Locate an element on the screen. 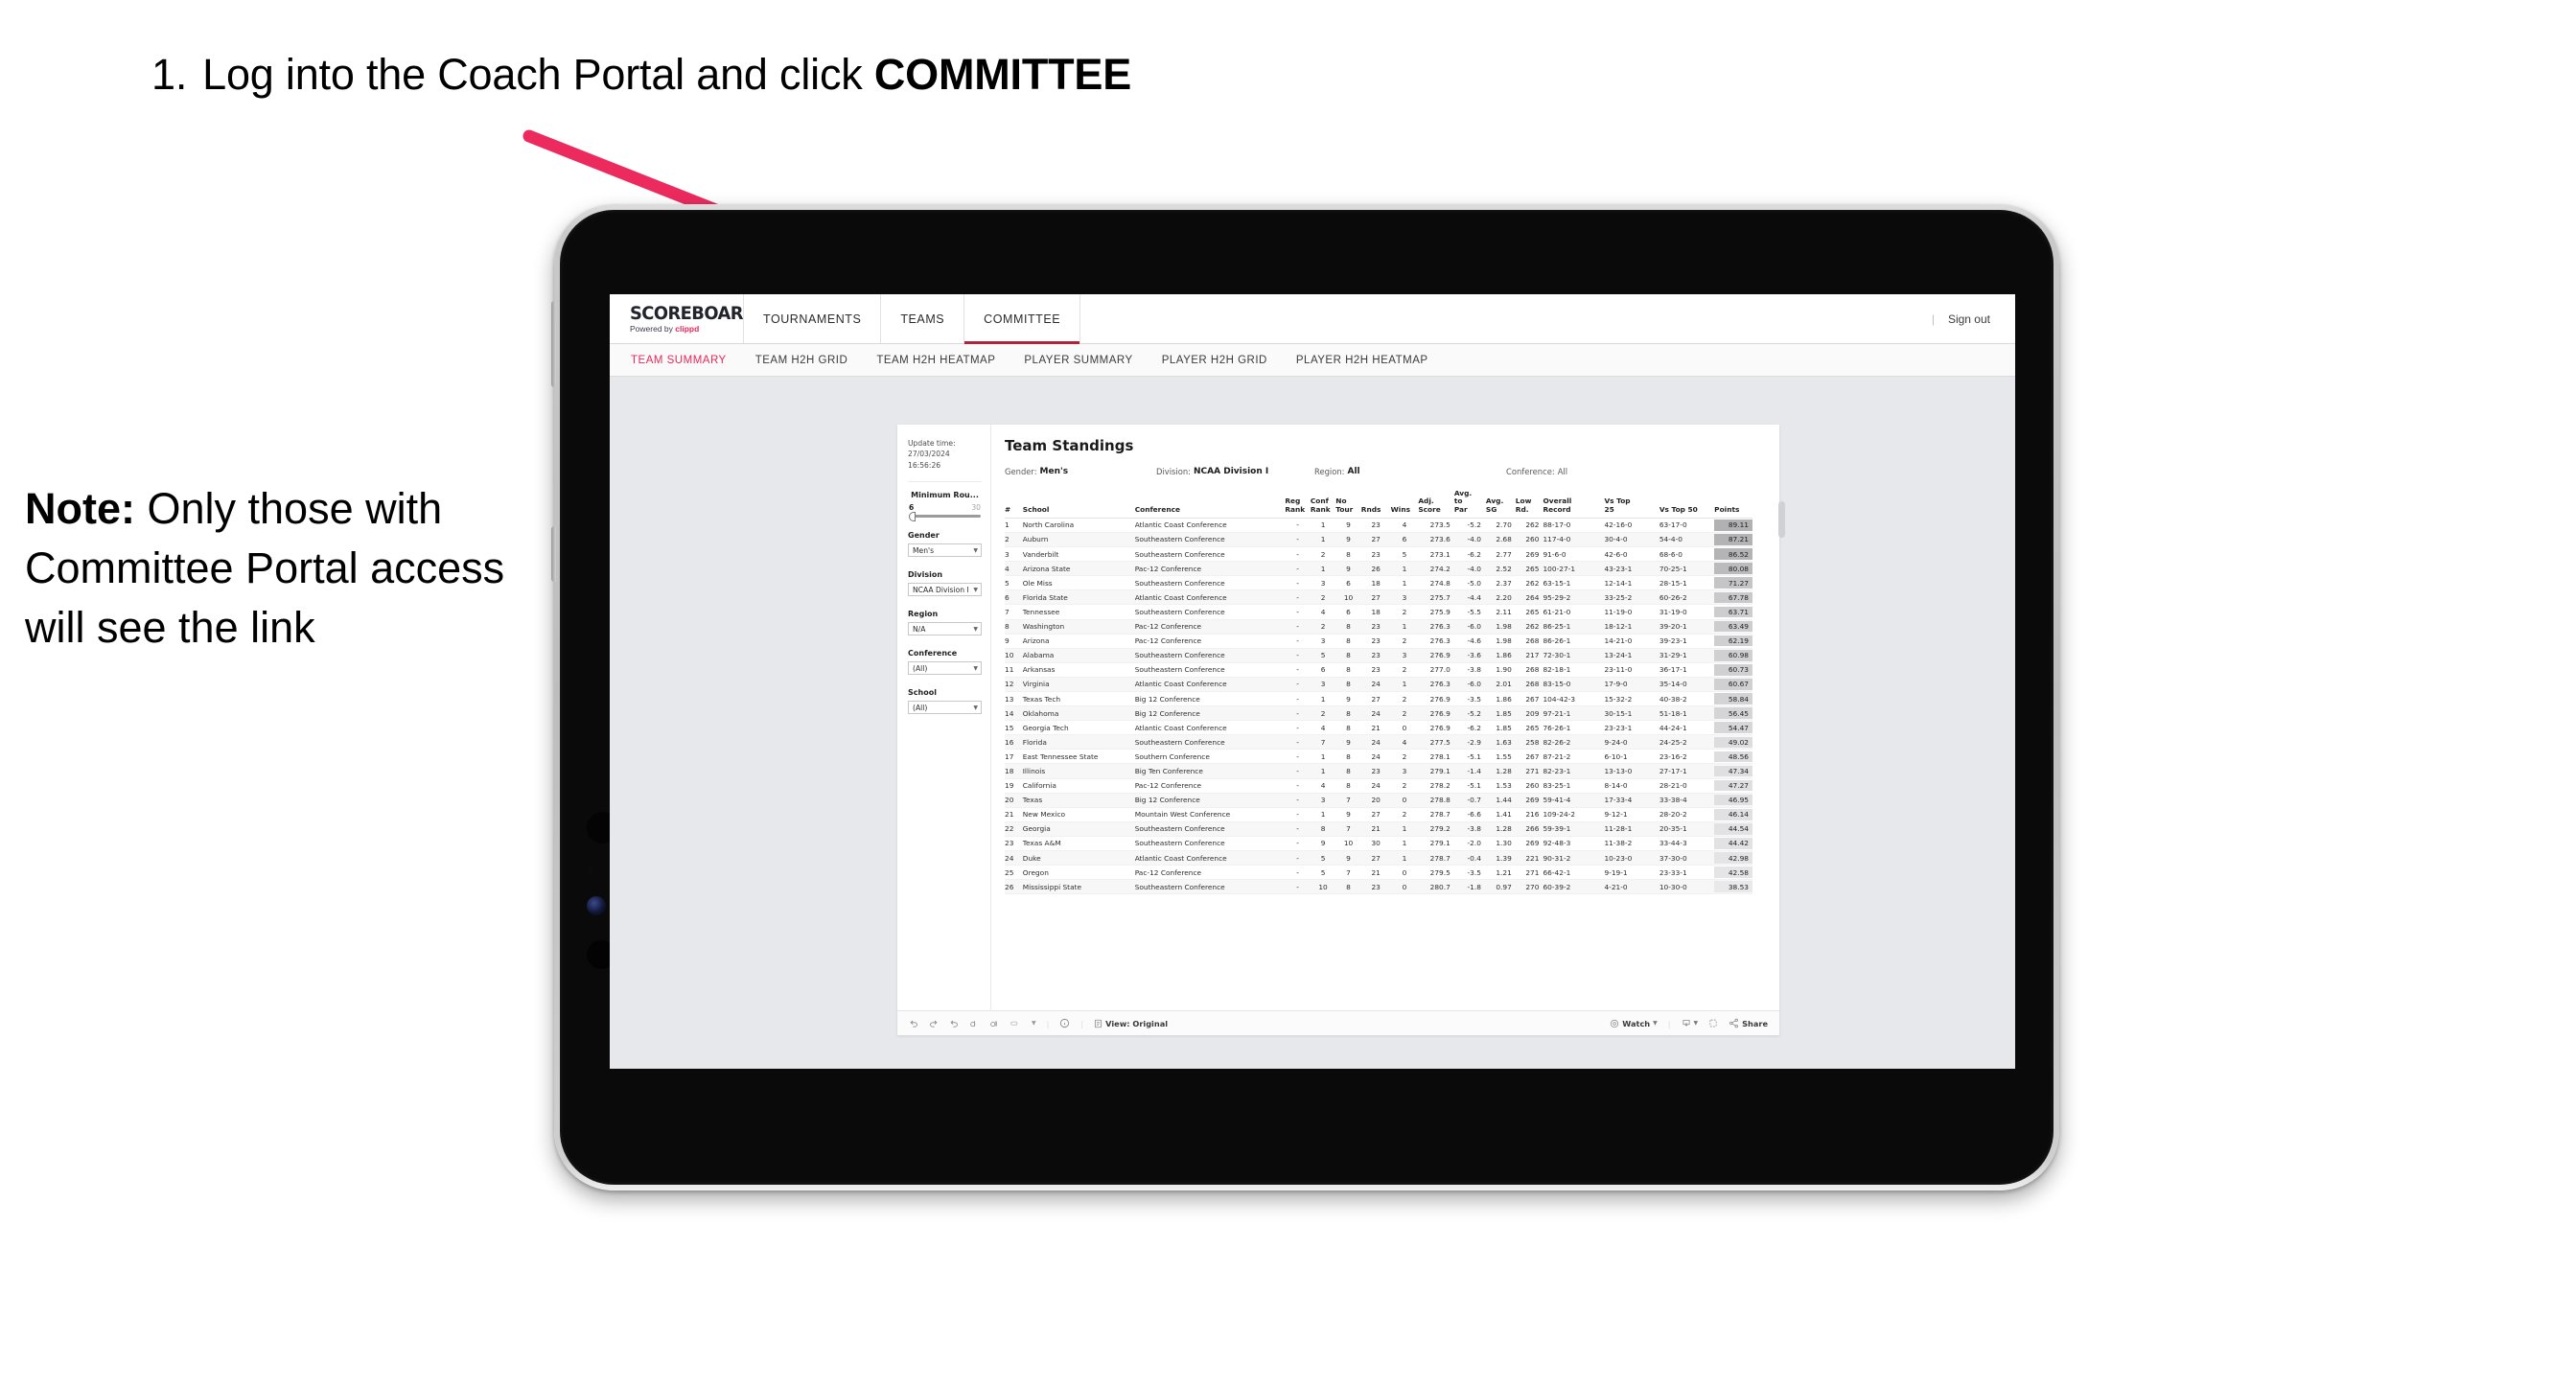  cell-overall-record: 66-42-1 is located at coordinates (1574, 873).